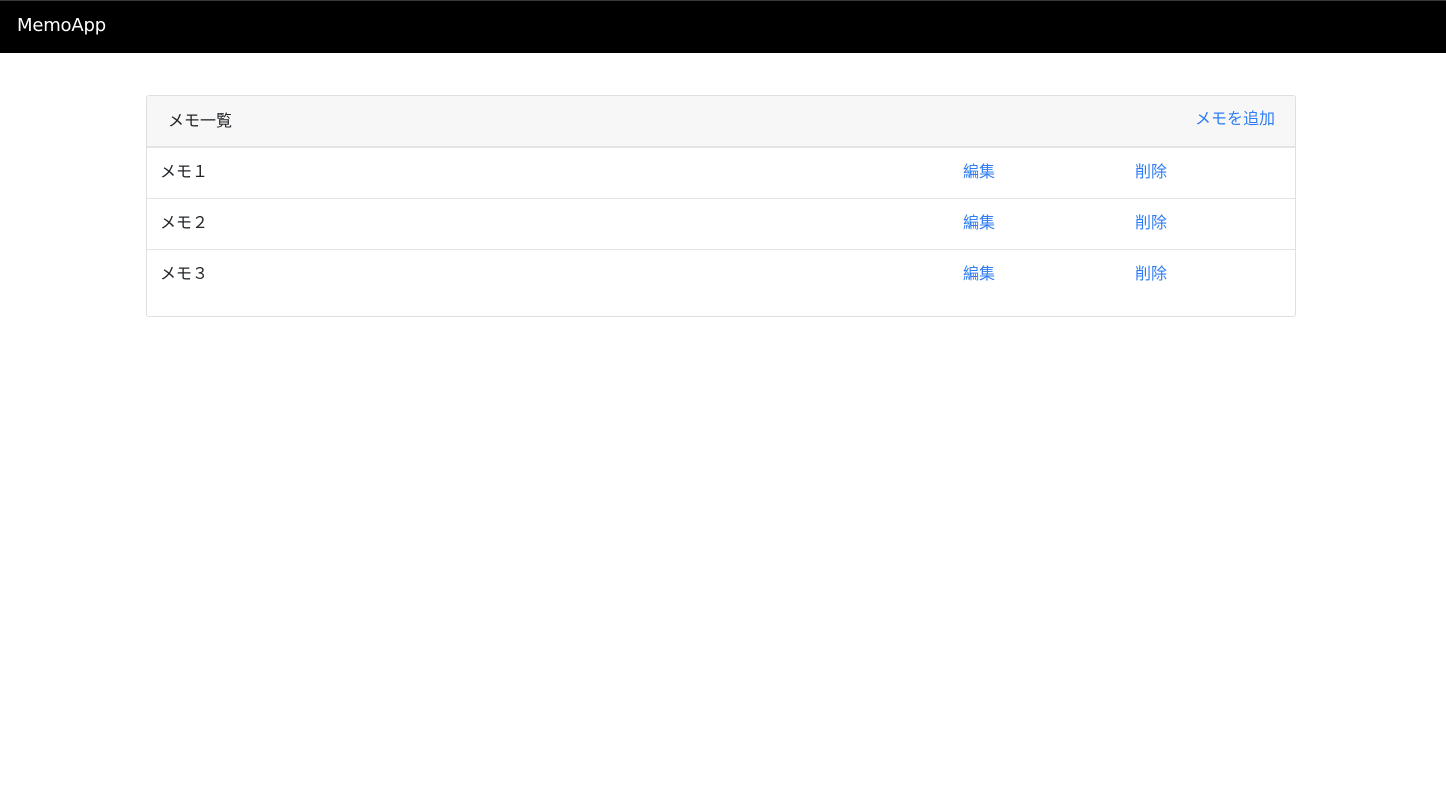 This screenshot has height=790, width=1446. Describe the element at coordinates (184, 222) in the screenshot. I see `memo-title: メモ２` at that location.